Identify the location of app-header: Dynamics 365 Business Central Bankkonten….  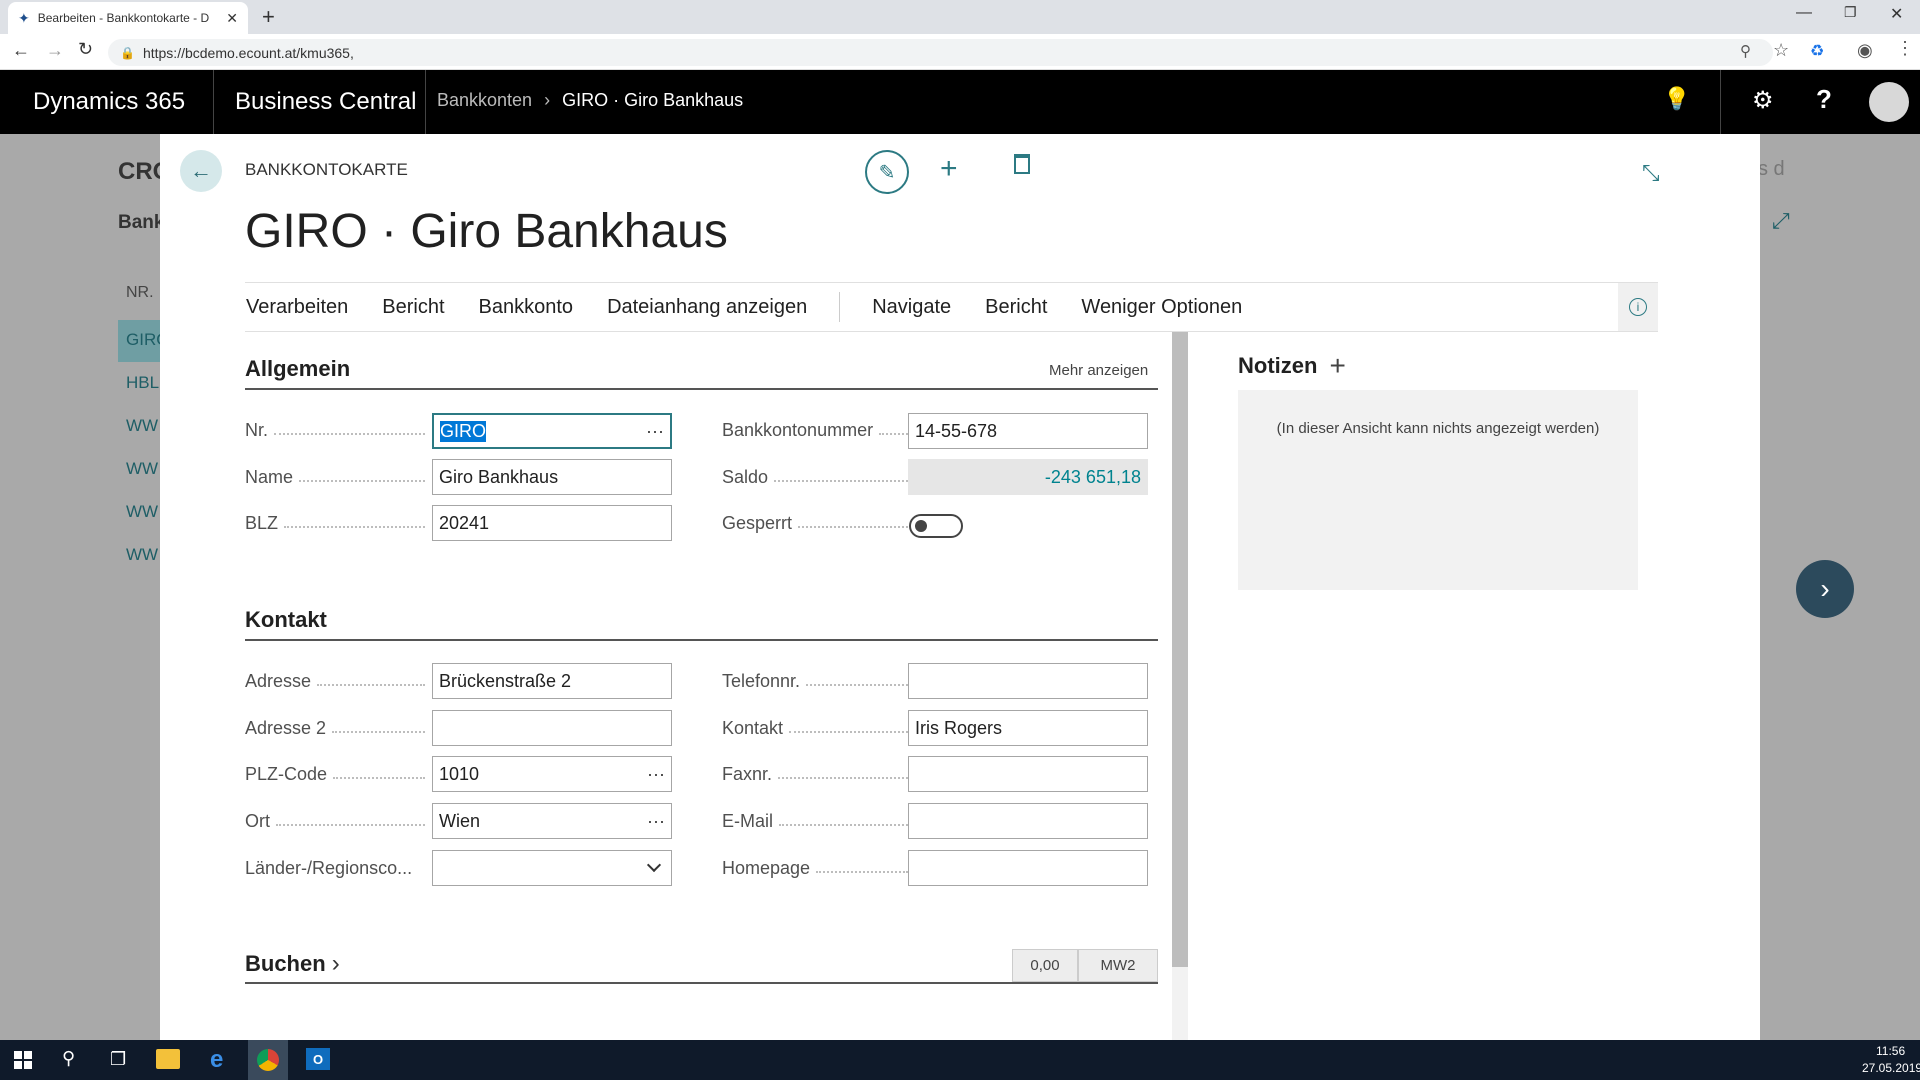
(960, 102).